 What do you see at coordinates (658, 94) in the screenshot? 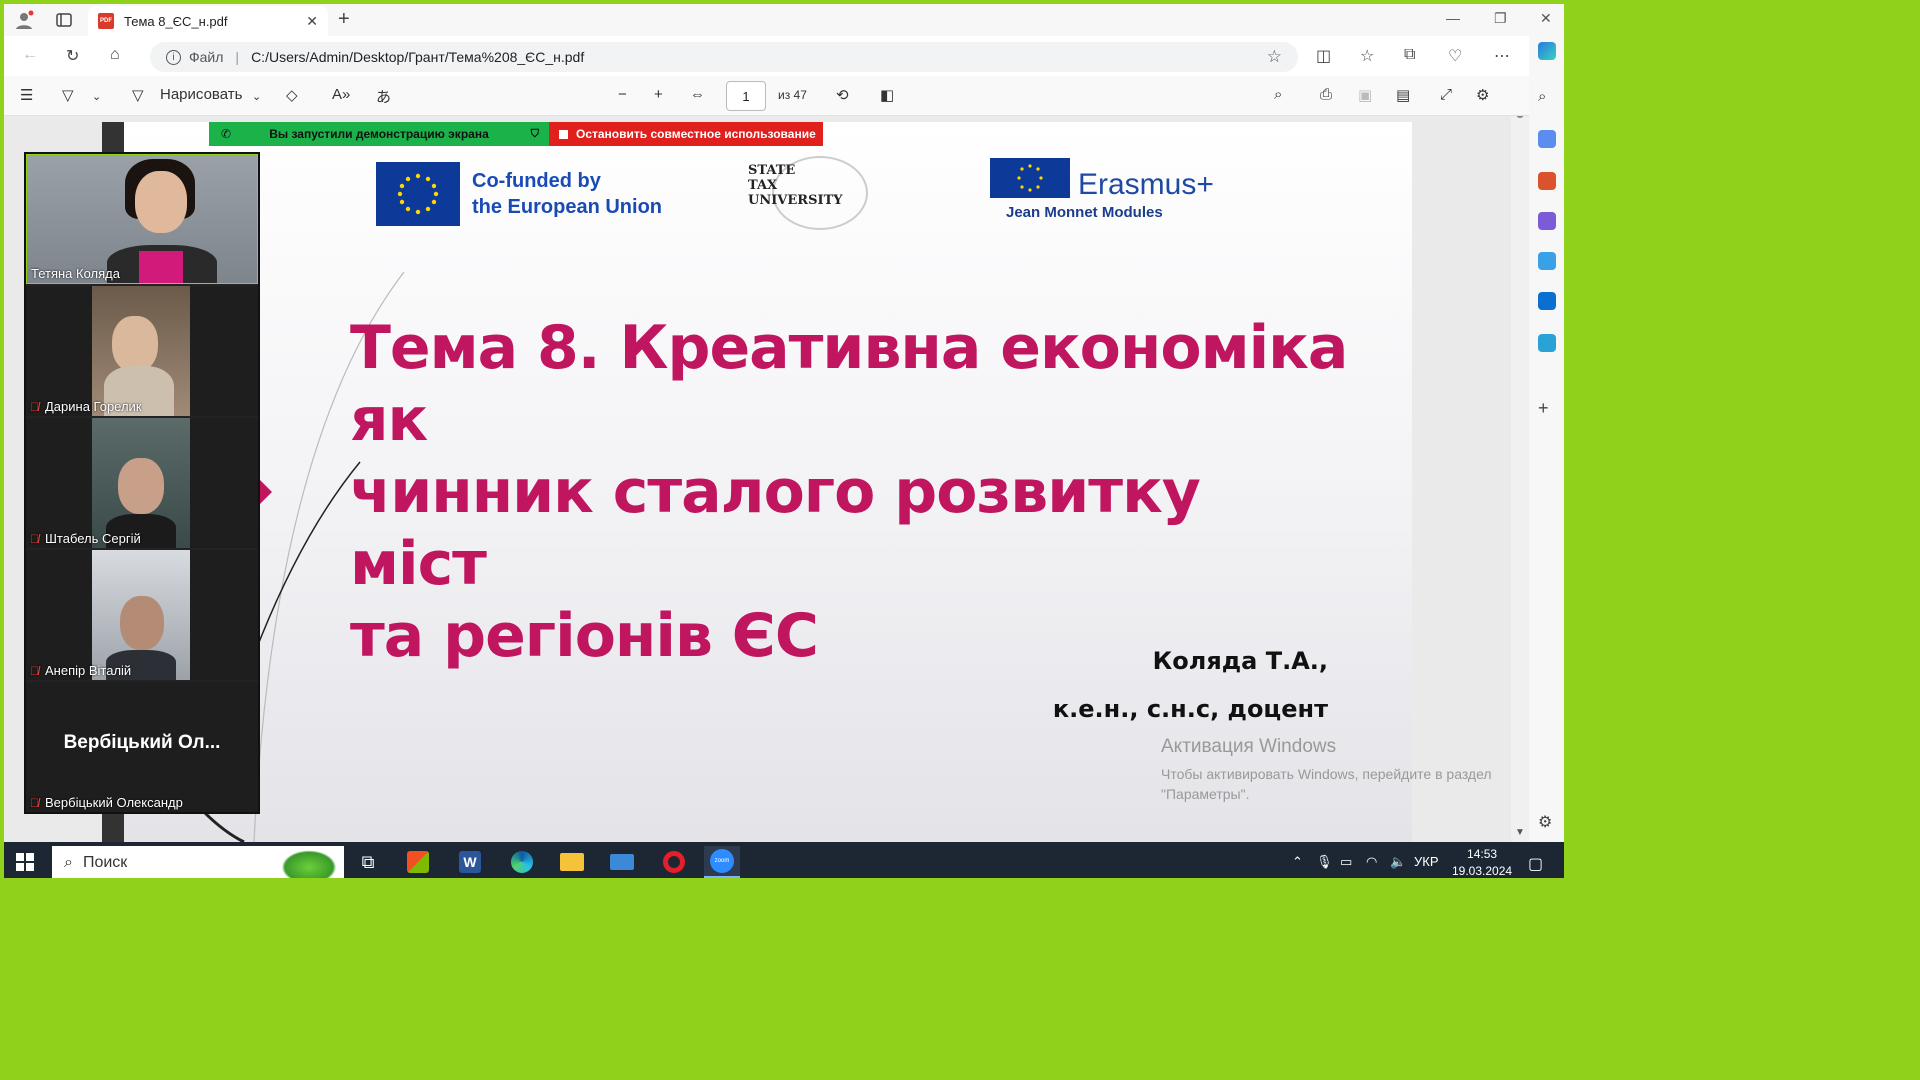
I see `zoom-in-icon: +` at bounding box center [658, 94].